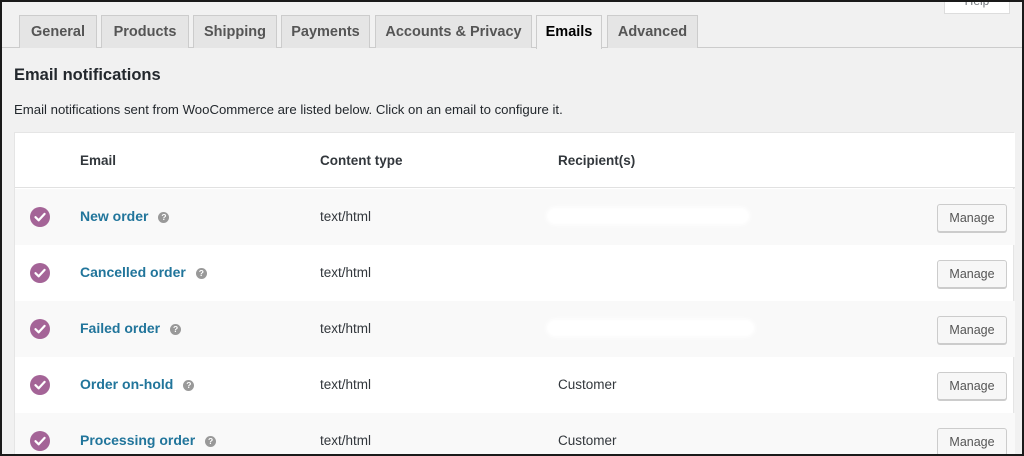 Image resolution: width=1024 pixels, height=456 pixels. Describe the element at coordinates (515, 273) in the screenshot. I see `table-row: Cancelled order? text/html Manage` at that location.